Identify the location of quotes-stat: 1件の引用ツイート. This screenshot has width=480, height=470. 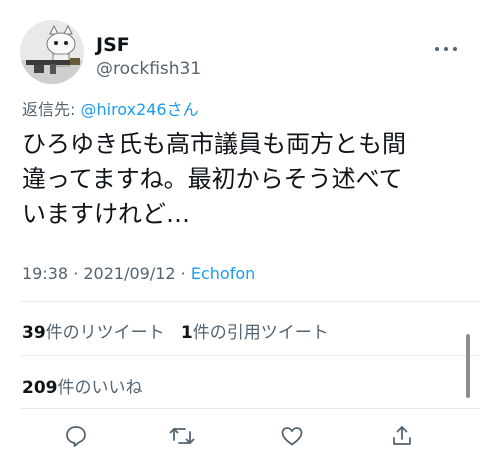
(255, 333).